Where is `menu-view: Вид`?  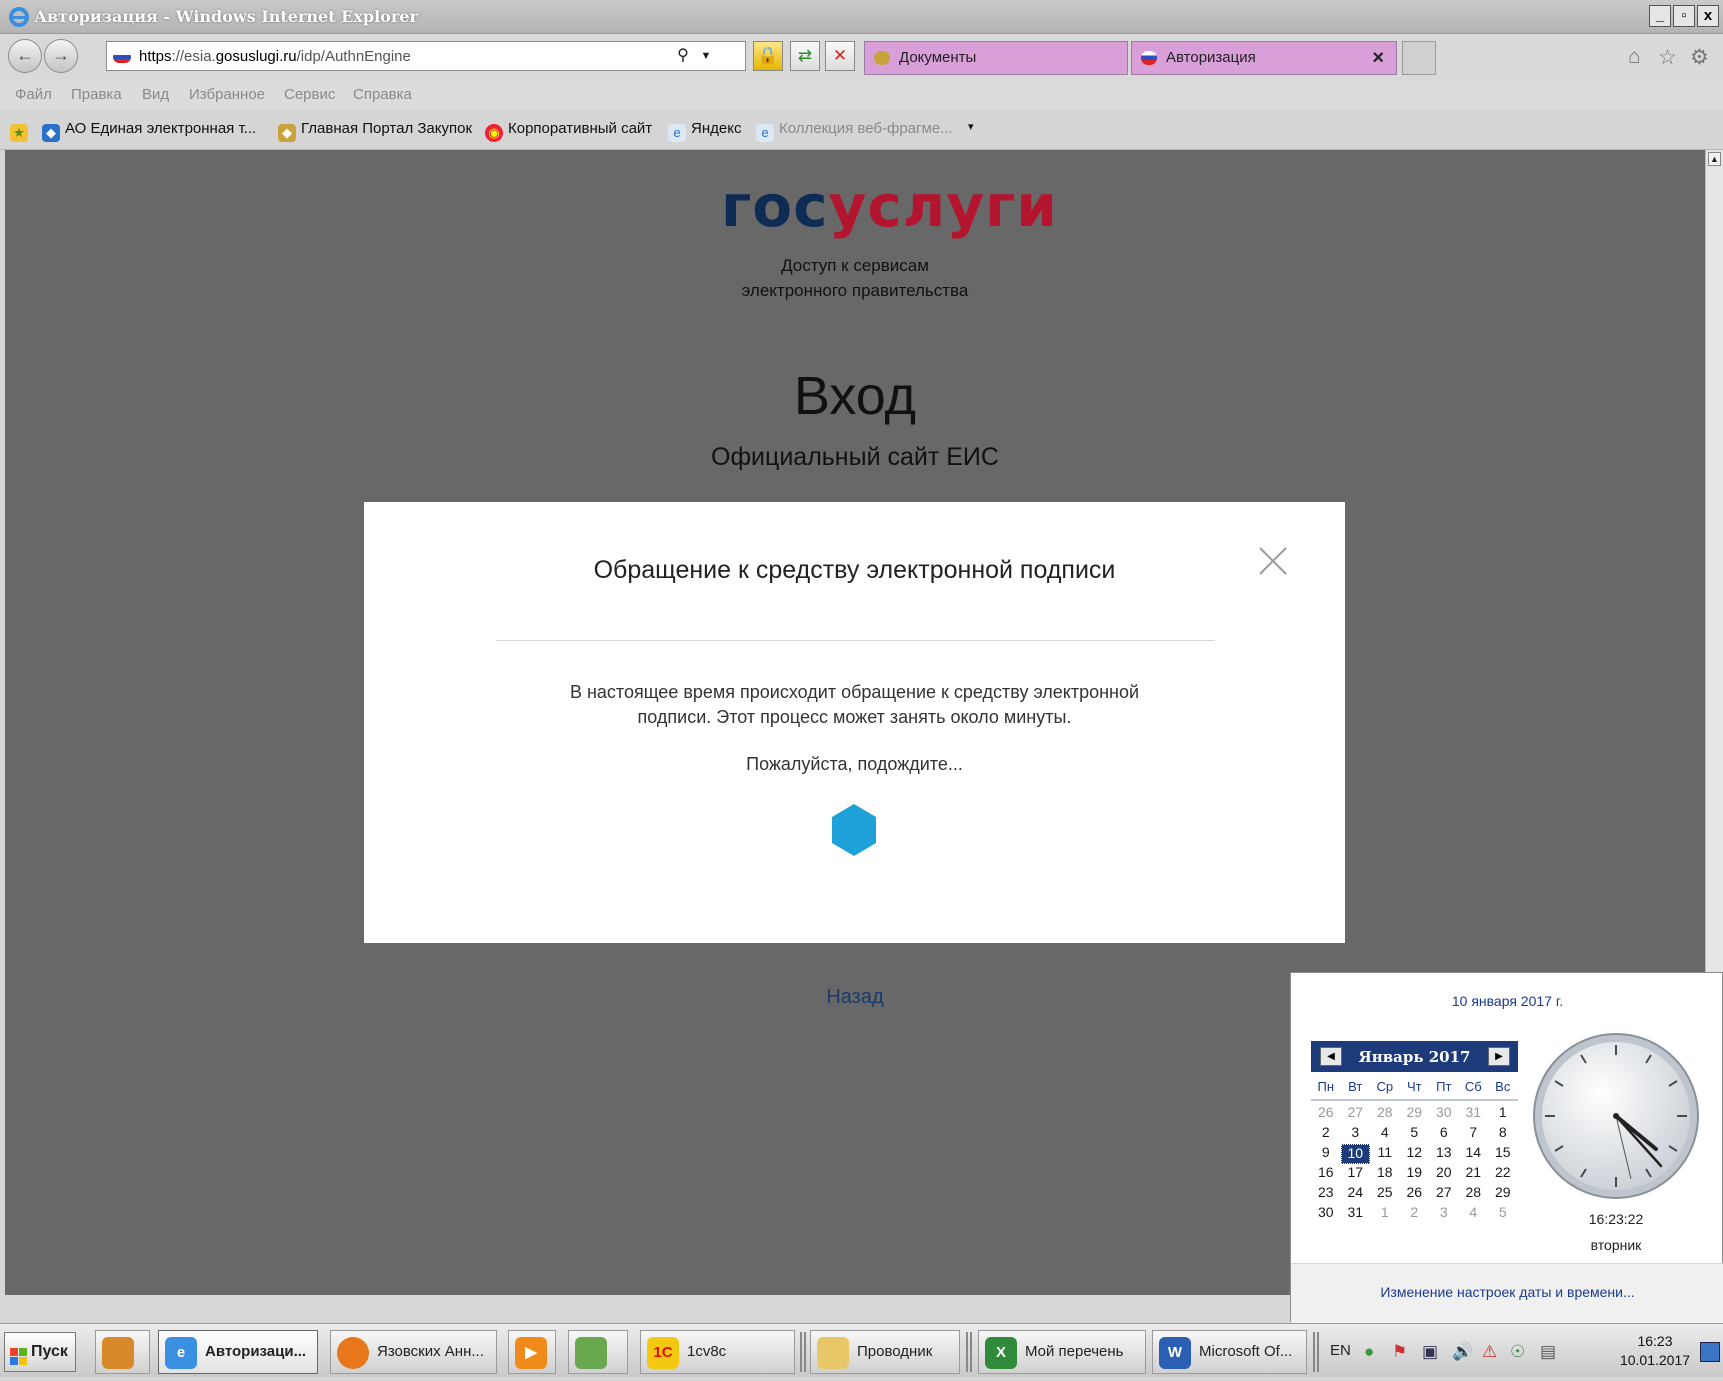 menu-view: Вид is located at coordinates (155, 94).